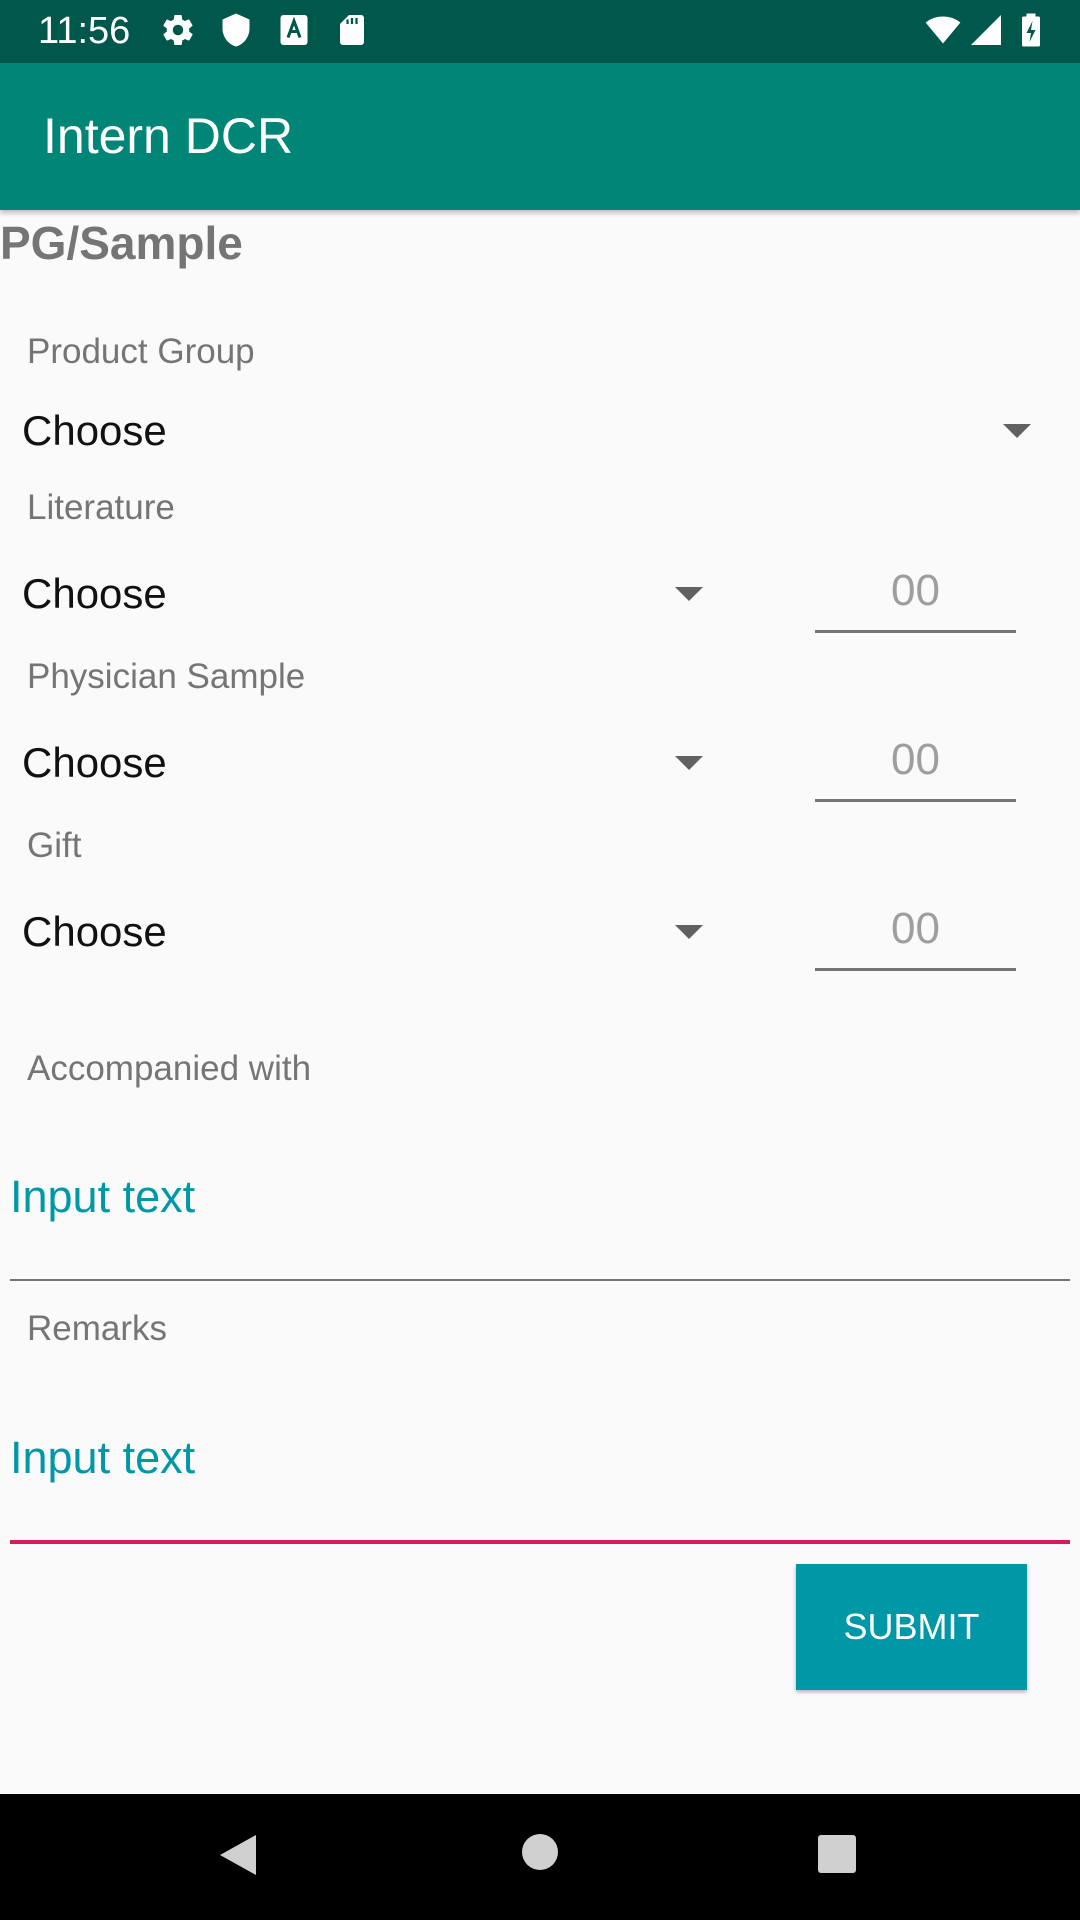 The height and width of the screenshot is (1920, 1080). Describe the element at coordinates (141, 351) in the screenshot. I see `product-group-label: Product Group` at that location.